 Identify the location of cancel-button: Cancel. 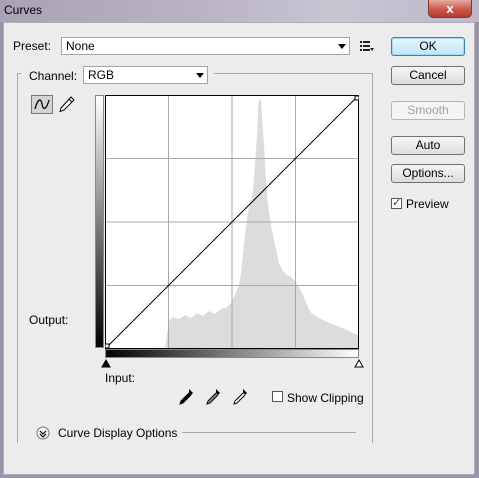
(428, 75).